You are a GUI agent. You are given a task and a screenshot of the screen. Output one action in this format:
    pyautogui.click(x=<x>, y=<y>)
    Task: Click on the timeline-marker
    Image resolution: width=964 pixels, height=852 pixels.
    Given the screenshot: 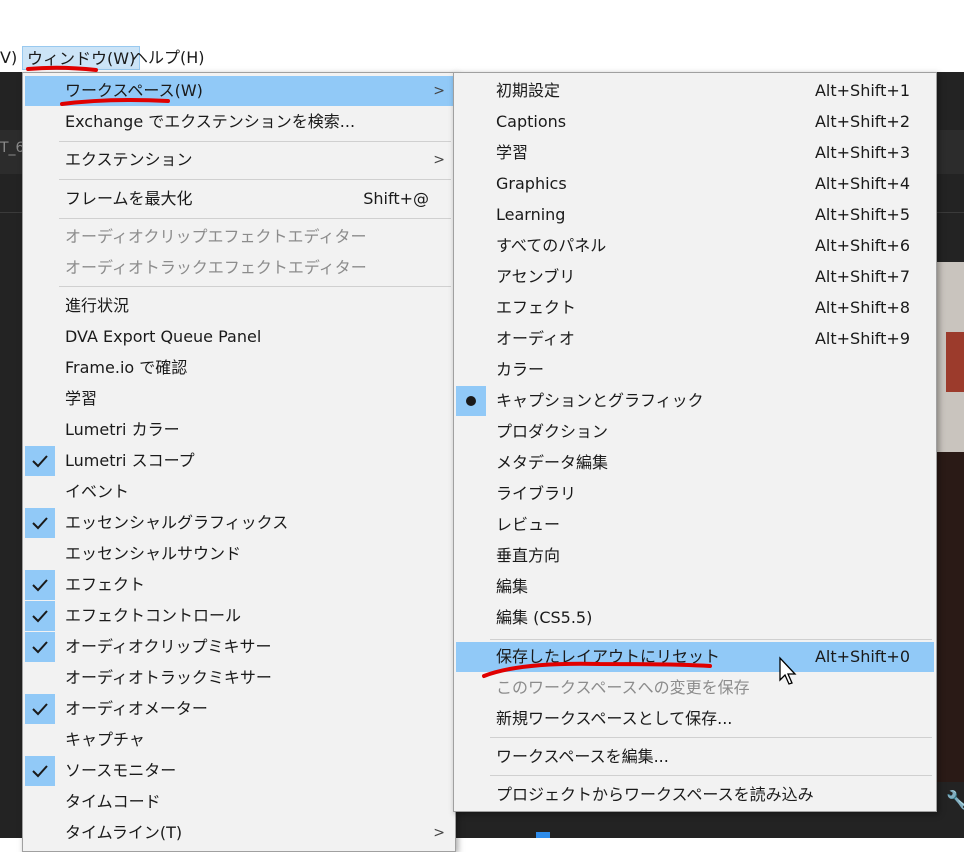 What is the action you would take?
    pyautogui.click(x=543, y=835)
    